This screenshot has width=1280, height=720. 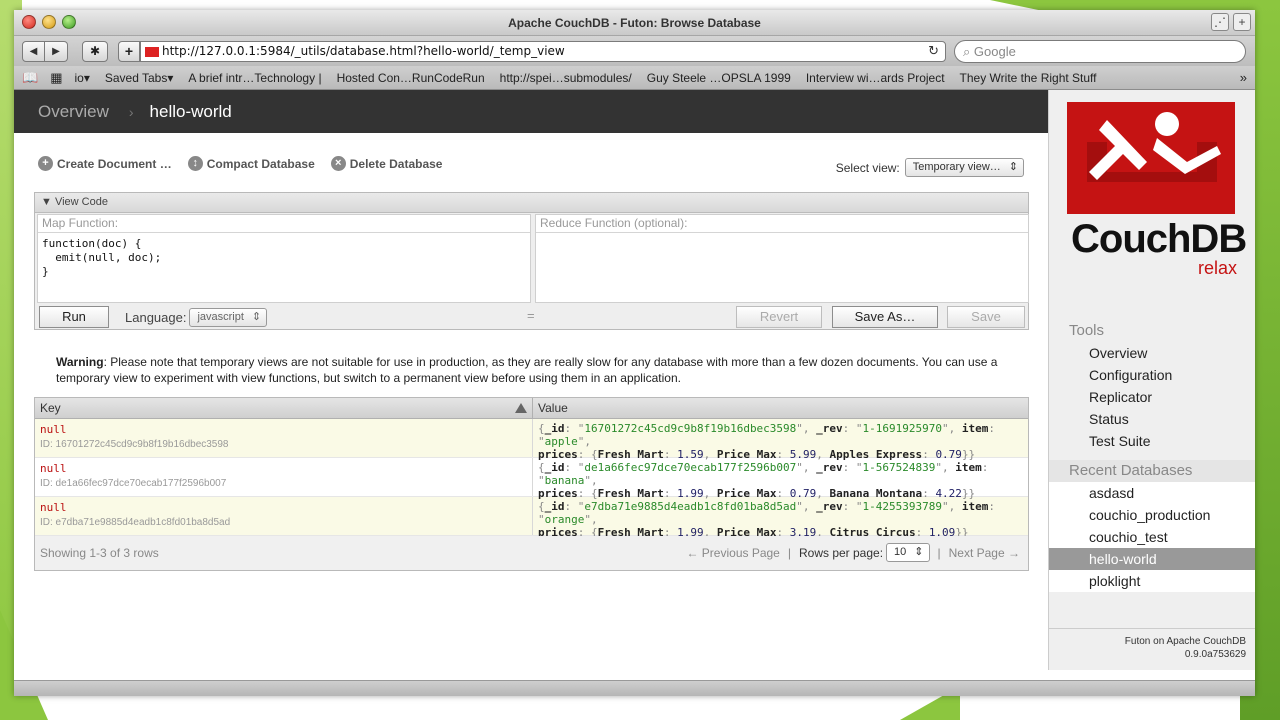 What do you see at coordinates (74, 317) in the screenshot?
I see `run-button: Run` at bounding box center [74, 317].